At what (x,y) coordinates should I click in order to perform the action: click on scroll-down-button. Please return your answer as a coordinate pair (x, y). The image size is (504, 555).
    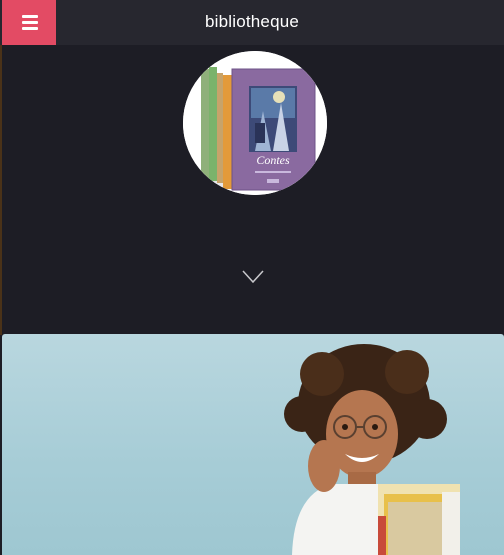
    Looking at the image, I should click on (253, 277).